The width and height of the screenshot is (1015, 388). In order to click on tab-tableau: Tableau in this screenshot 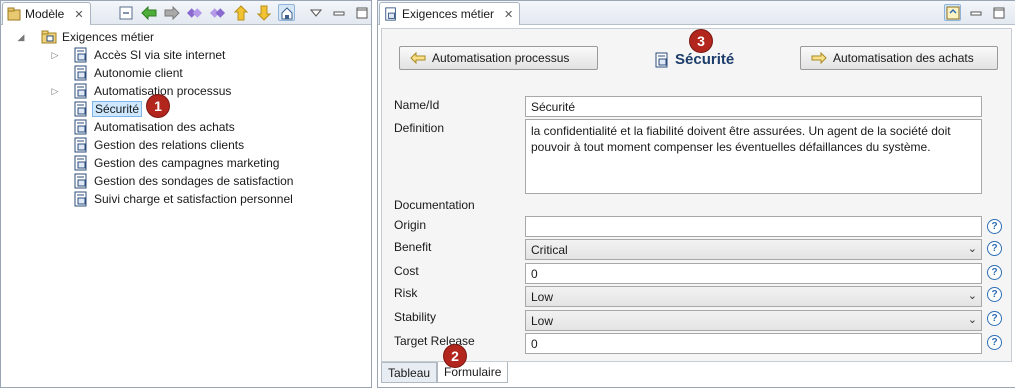, I will do `click(409, 372)`.